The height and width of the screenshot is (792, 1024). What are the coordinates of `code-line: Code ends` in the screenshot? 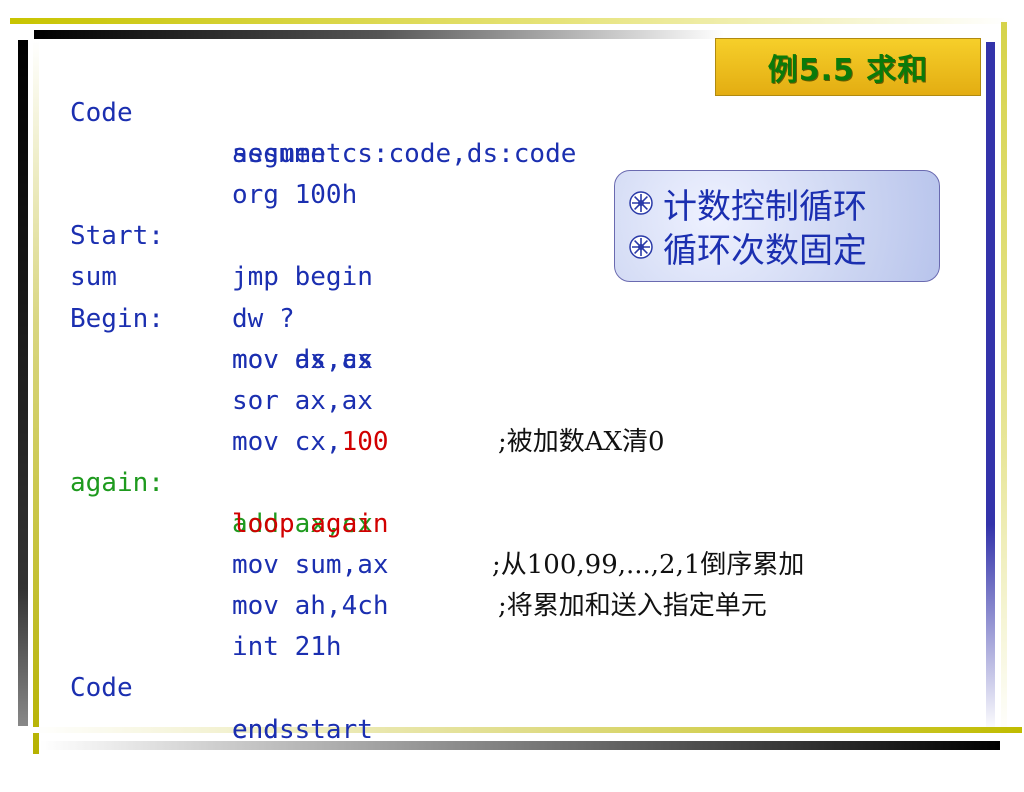 It's located at (182, 685).